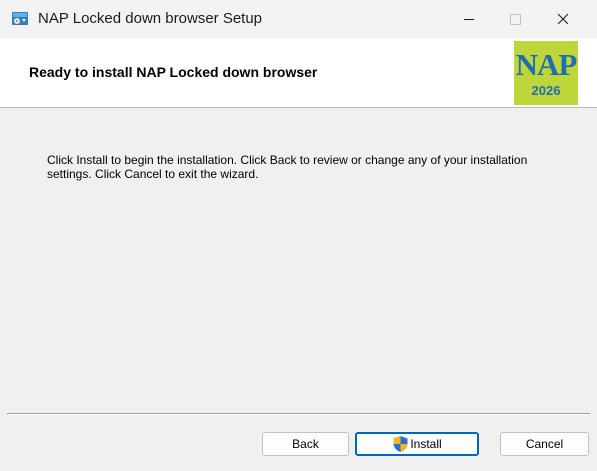 The height and width of the screenshot is (471, 597). What do you see at coordinates (20, 18) in the screenshot?
I see `installer-package-icon` at bounding box center [20, 18].